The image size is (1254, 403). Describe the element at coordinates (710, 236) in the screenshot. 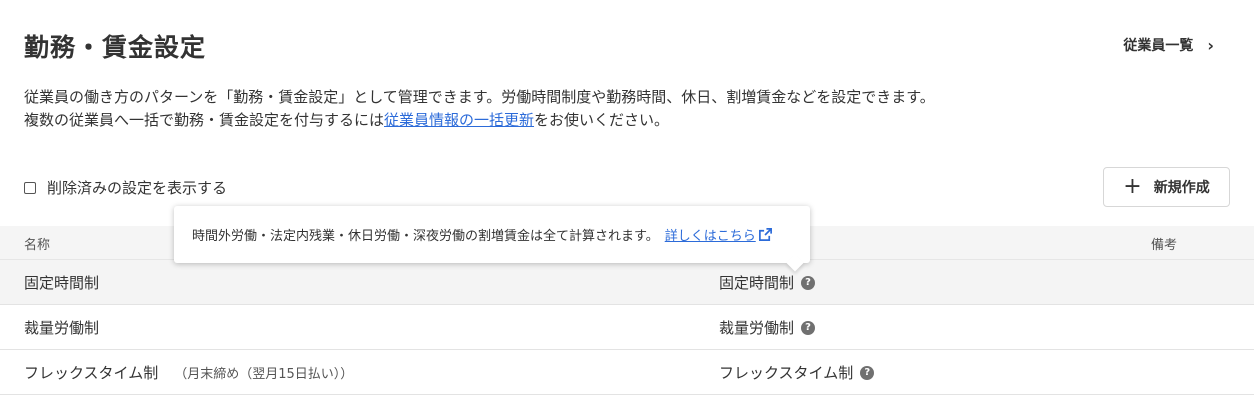

I see `tooltip-link-text: 詳しくはこちら` at that location.